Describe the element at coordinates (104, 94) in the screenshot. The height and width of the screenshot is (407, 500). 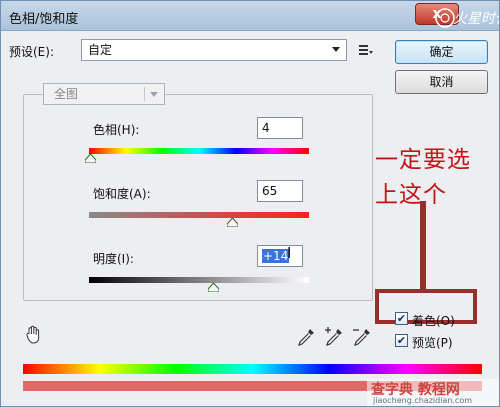
I see `edit-channel-dropdown: 全图` at that location.